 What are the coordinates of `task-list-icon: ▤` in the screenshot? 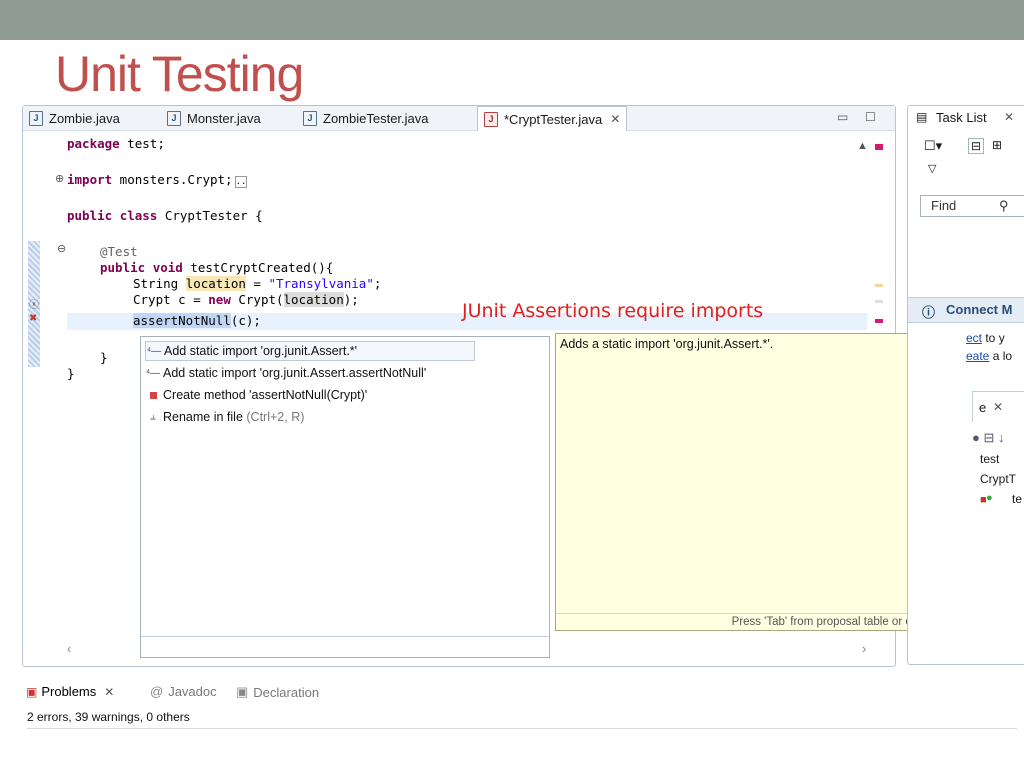 It's located at (922, 117).